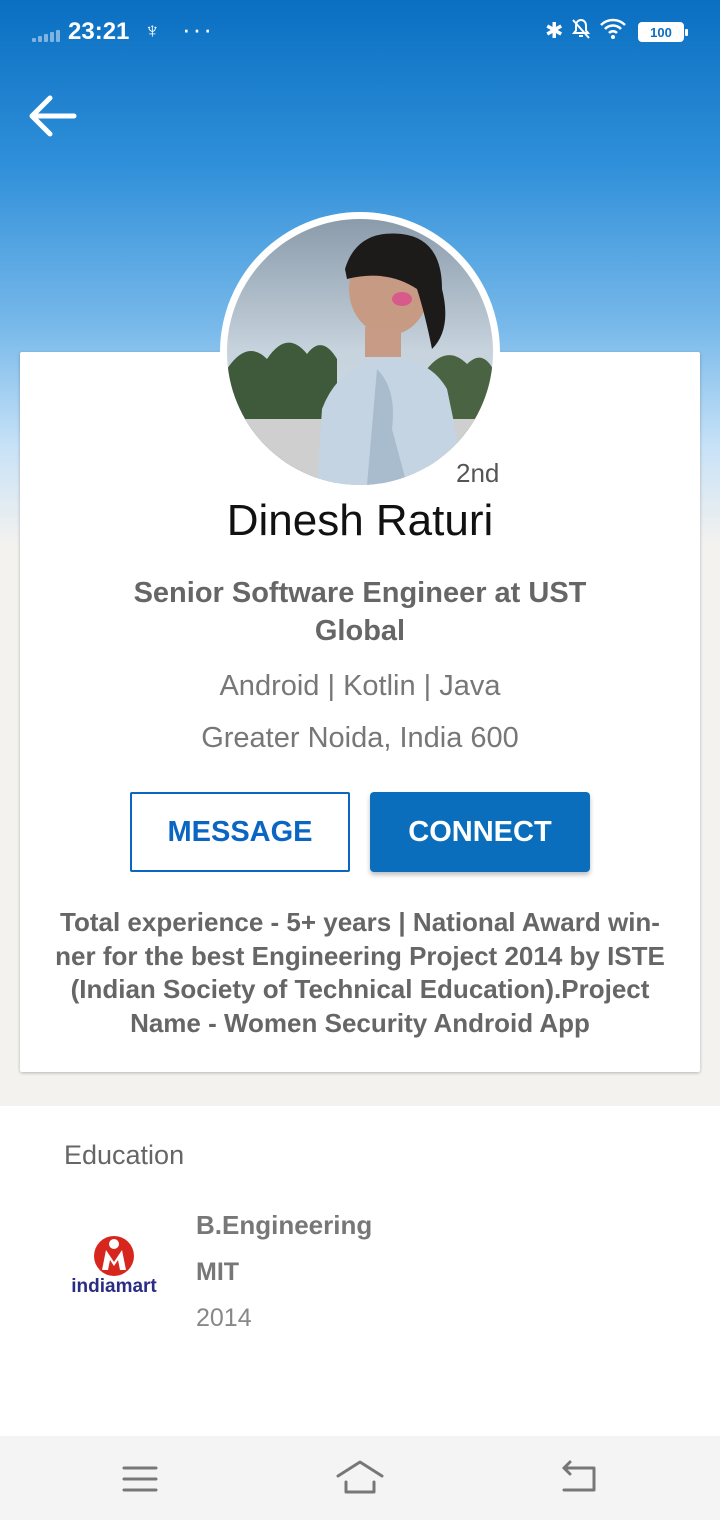  Describe the element at coordinates (554, 30) in the screenshot. I see `bluetooth-icon: ✱` at that location.